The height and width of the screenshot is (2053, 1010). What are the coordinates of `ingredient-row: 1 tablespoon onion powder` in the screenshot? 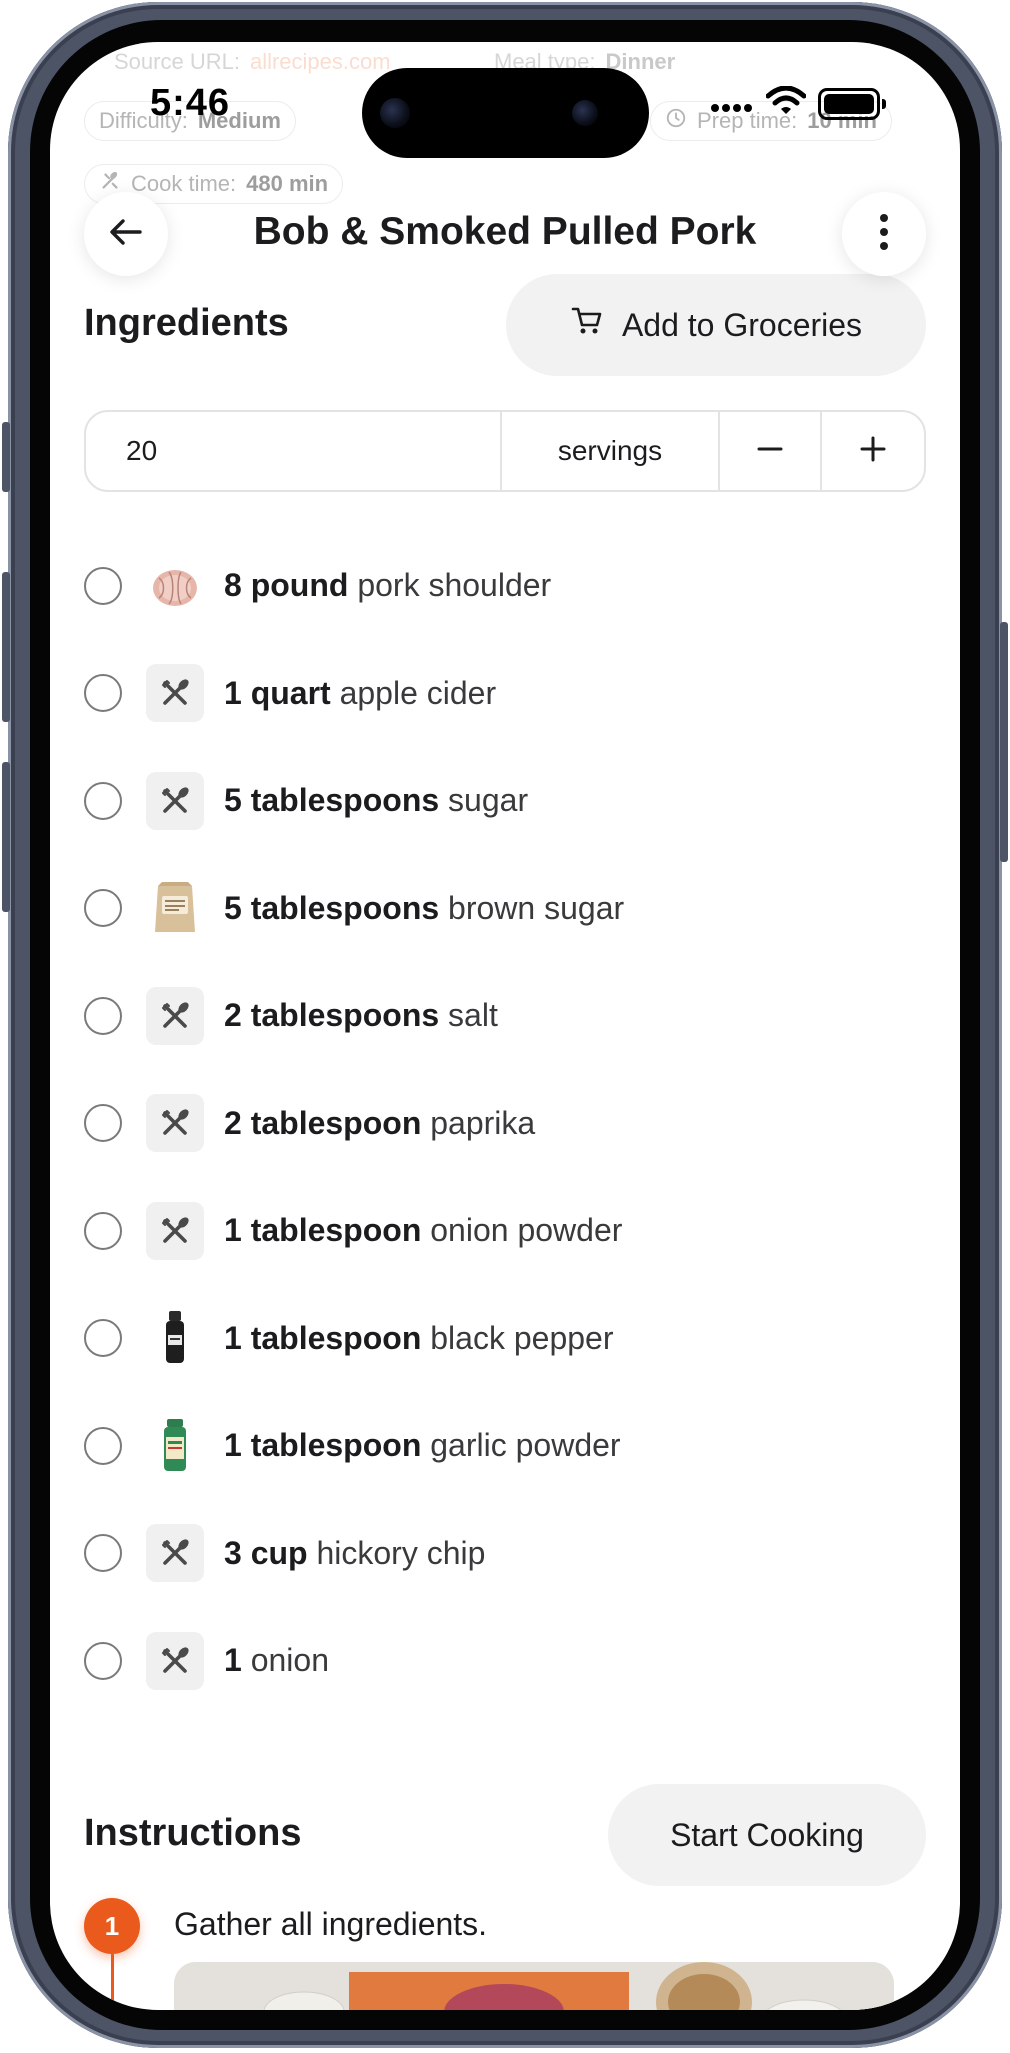 It's located at (505, 1231).